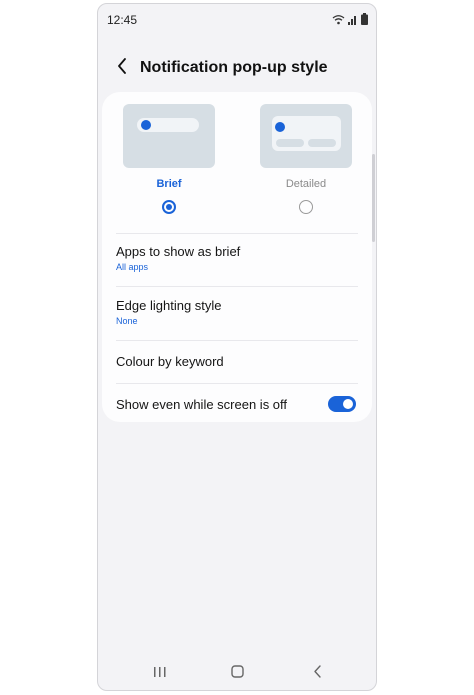  What do you see at coordinates (306, 136) in the screenshot?
I see `detailed-preview` at bounding box center [306, 136].